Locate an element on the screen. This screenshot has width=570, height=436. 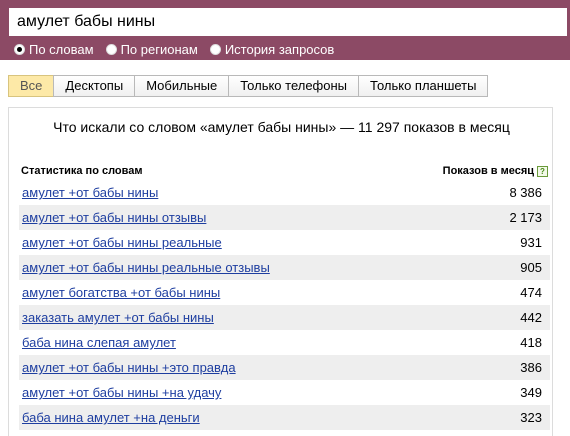
impressions-count: 349 is located at coordinates (531, 392).